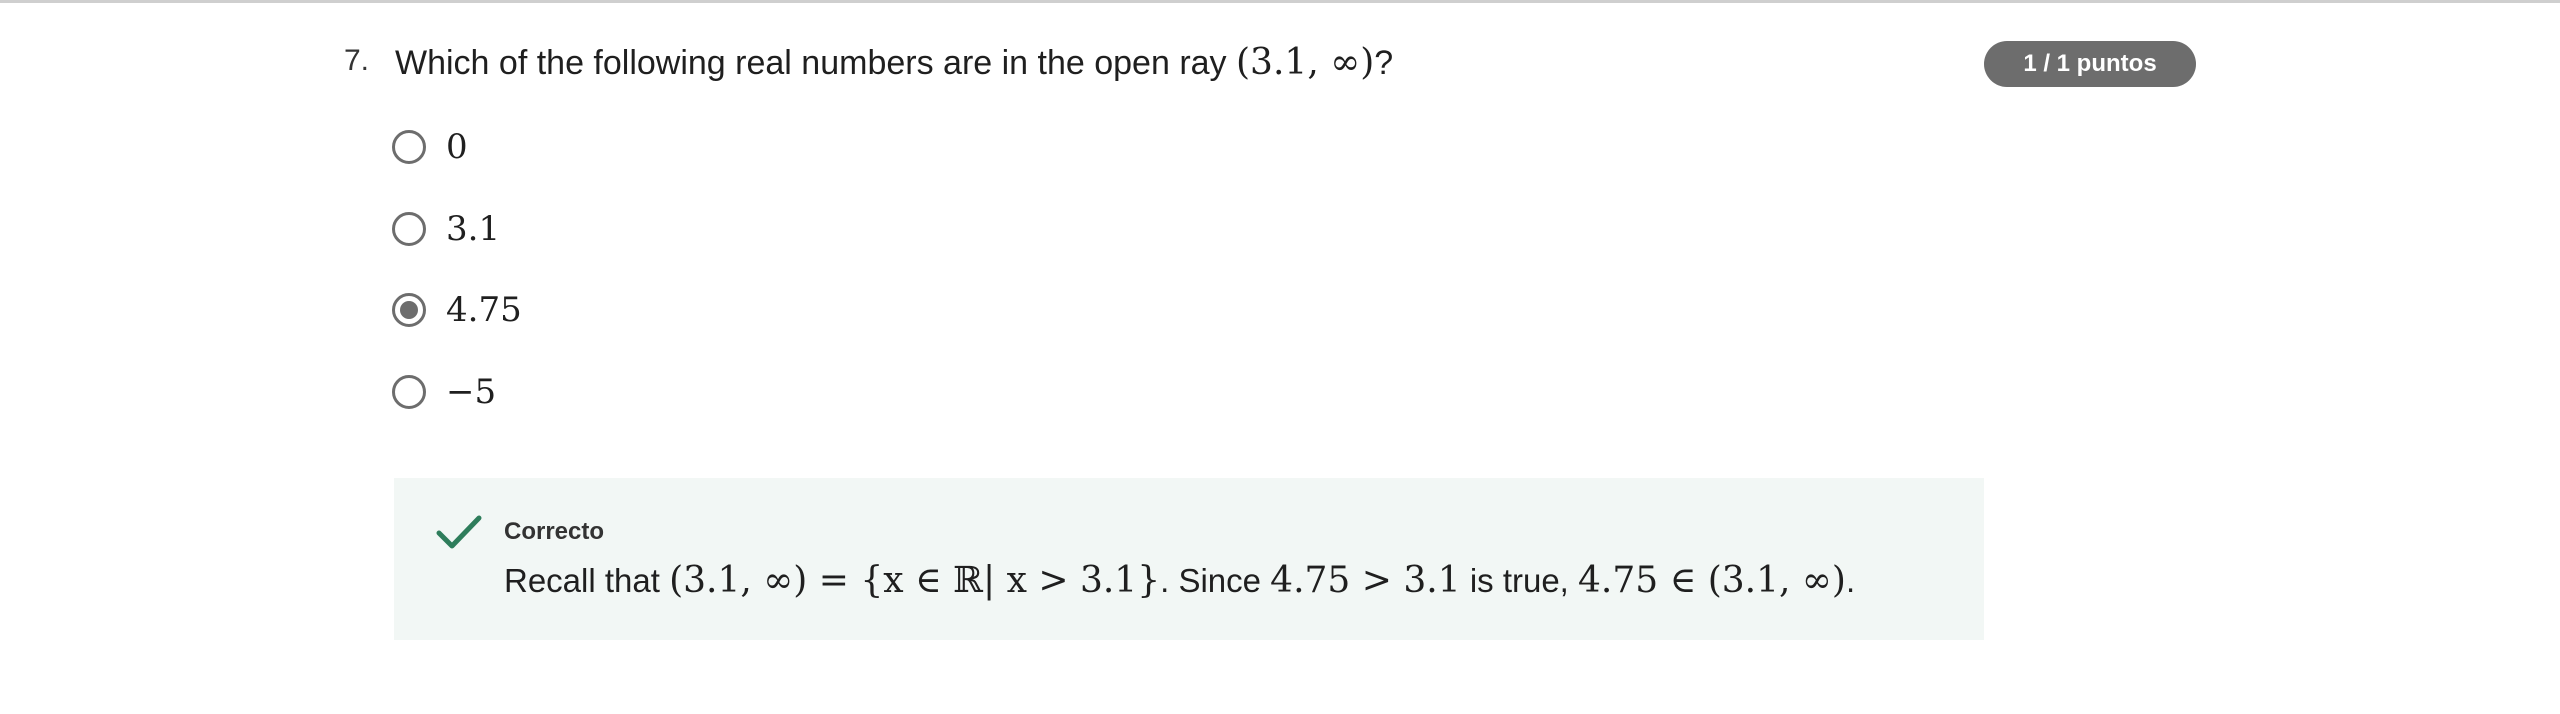 The image size is (2560, 714). Describe the element at coordinates (444, 392) in the screenshot. I see `answer-option-3: −5` at that location.